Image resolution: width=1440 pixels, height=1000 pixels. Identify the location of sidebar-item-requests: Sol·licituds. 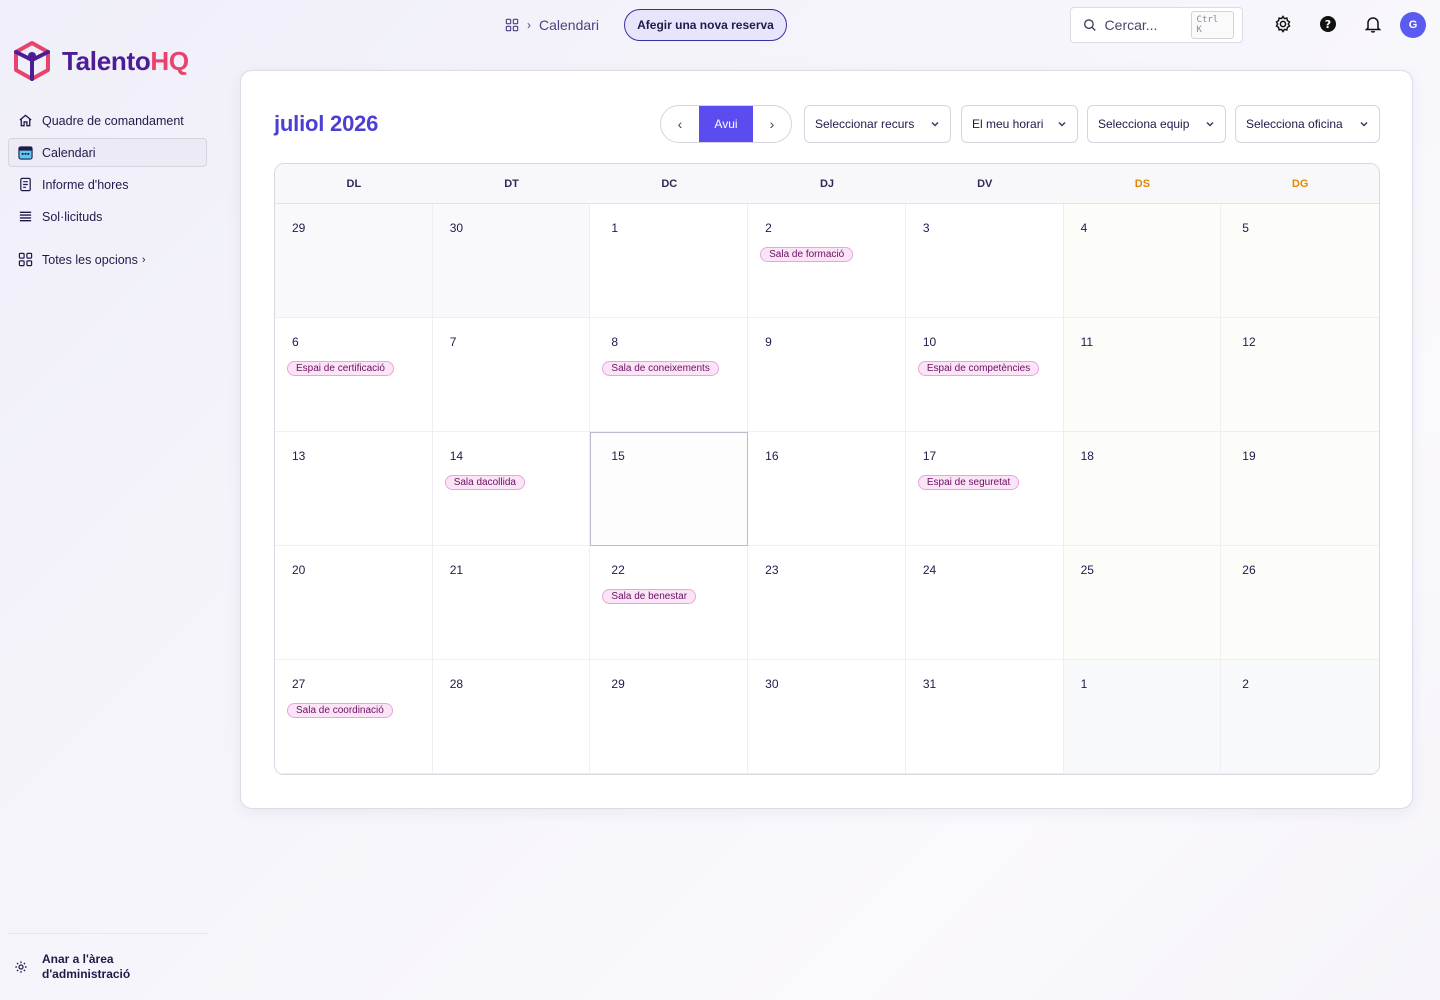
(107, 216).